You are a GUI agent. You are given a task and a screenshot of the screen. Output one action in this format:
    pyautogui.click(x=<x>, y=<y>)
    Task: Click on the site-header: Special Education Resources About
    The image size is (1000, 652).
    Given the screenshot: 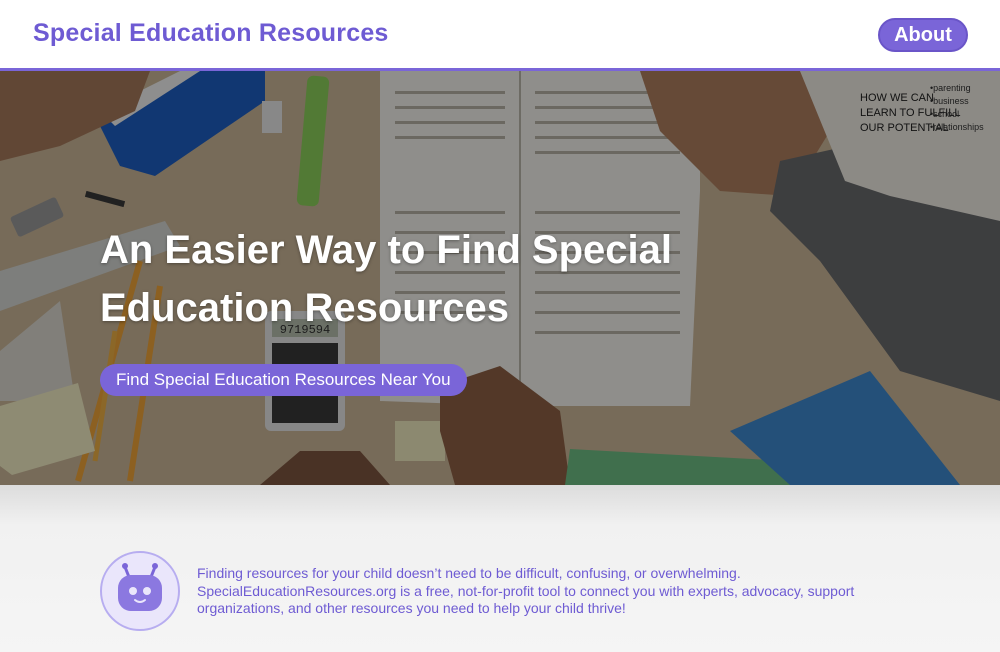 What is the action you would take?
    pyautogui.click(x=500, y=35)
    